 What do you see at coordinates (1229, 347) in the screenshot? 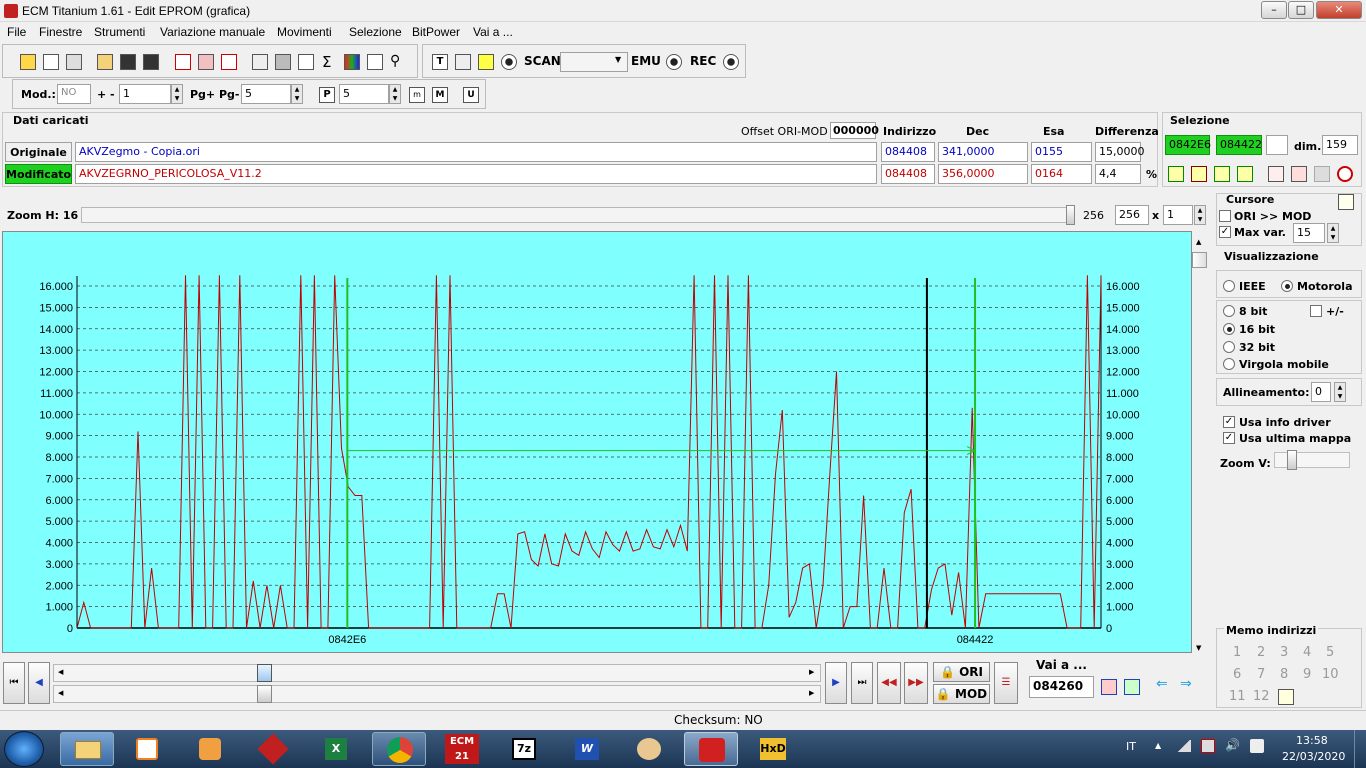
I see `bit32-radio` at bounding box center [1229, 347].